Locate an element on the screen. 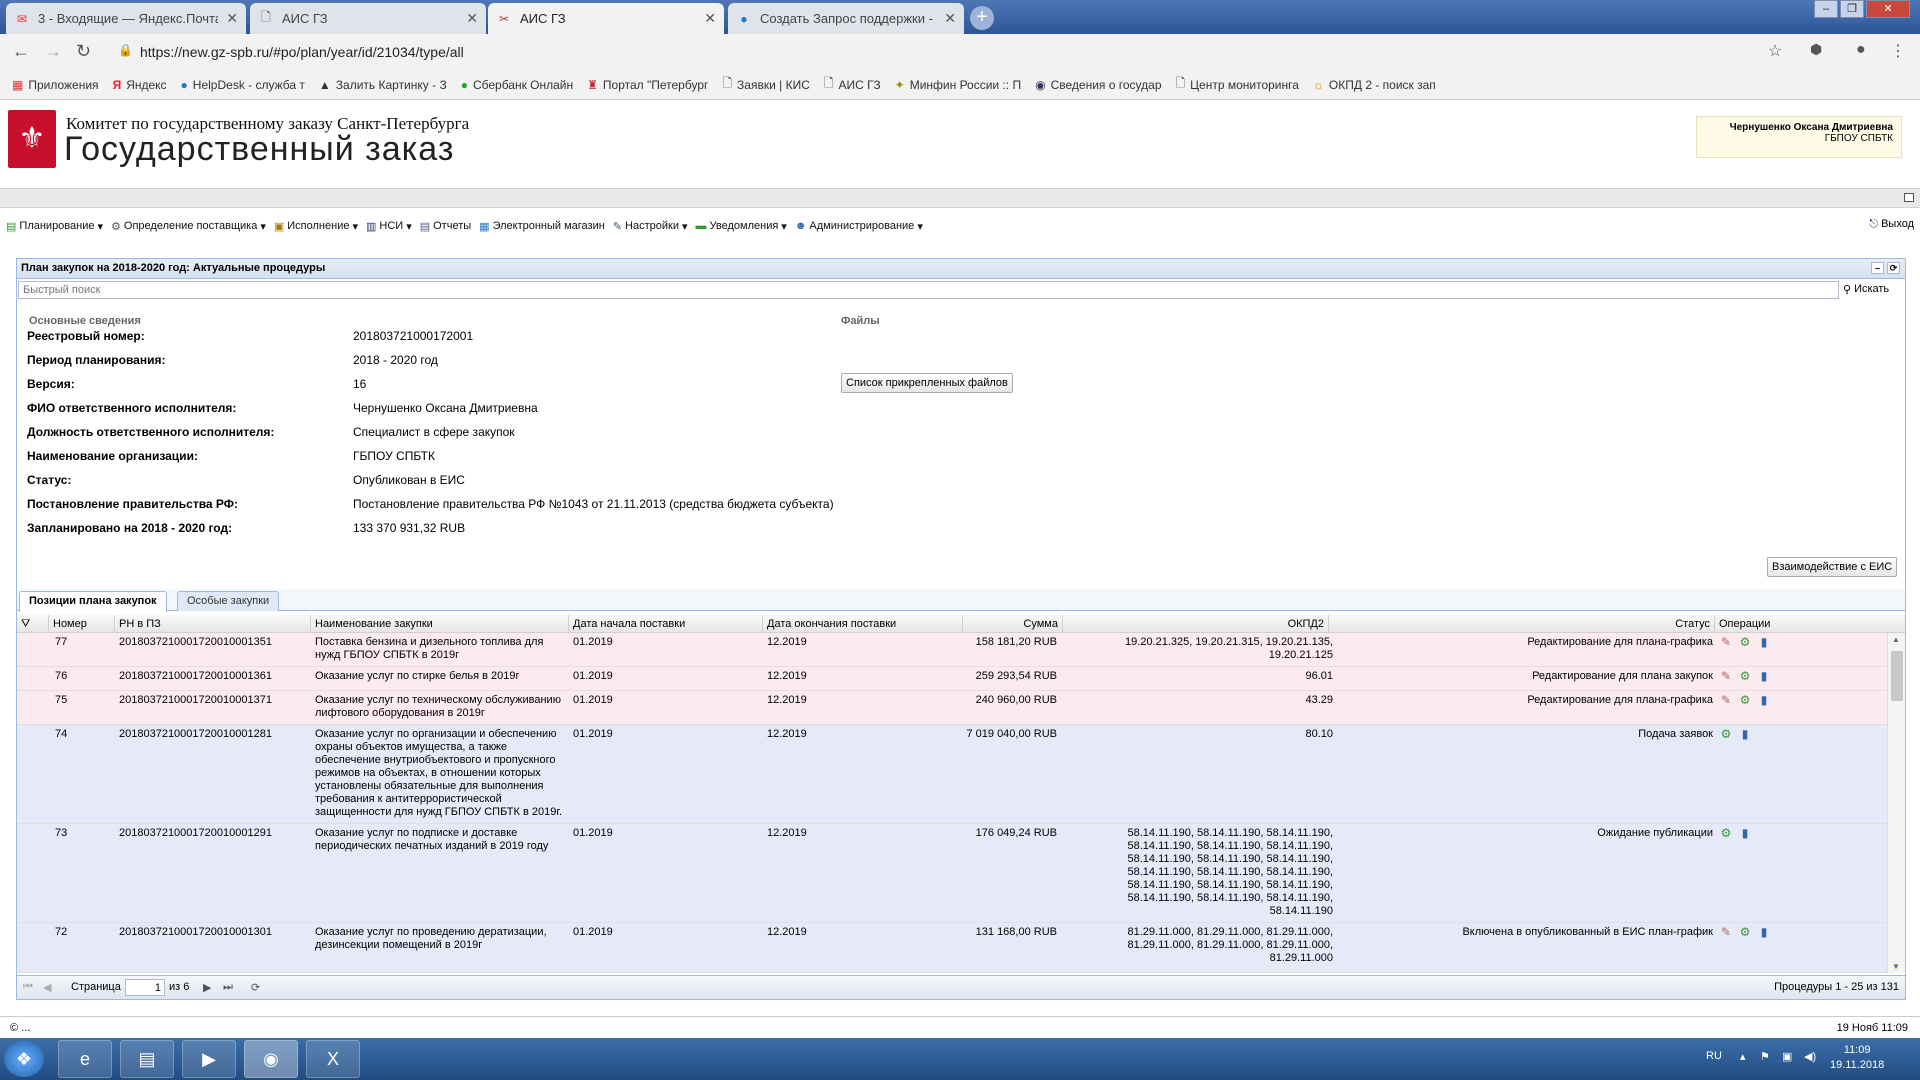 This screenshot has width=1920, height=1080. browser-tab-ais1: 🗋 АИС ГЗ ✕ is located at coordinates (368, 18).